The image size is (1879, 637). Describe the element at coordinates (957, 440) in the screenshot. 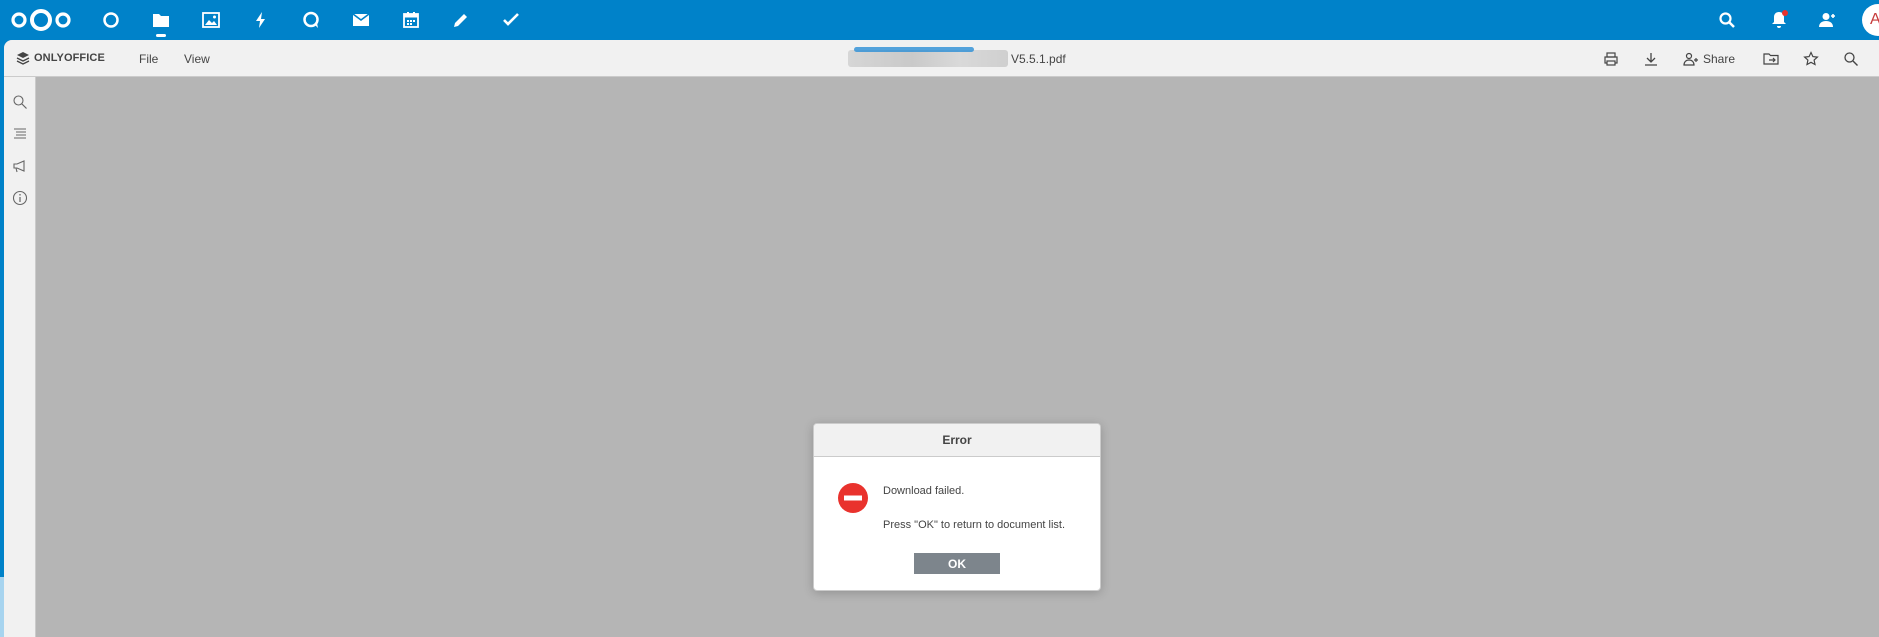

I see `dialog-title: Error` at that location.